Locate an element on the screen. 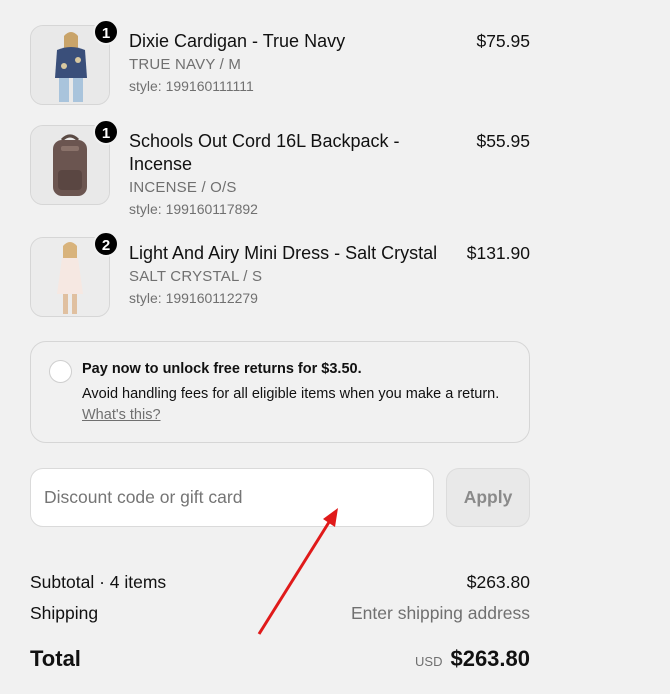 The image size is (670, 694). quantity-badge: 2 is located at coordinates (106, 244).